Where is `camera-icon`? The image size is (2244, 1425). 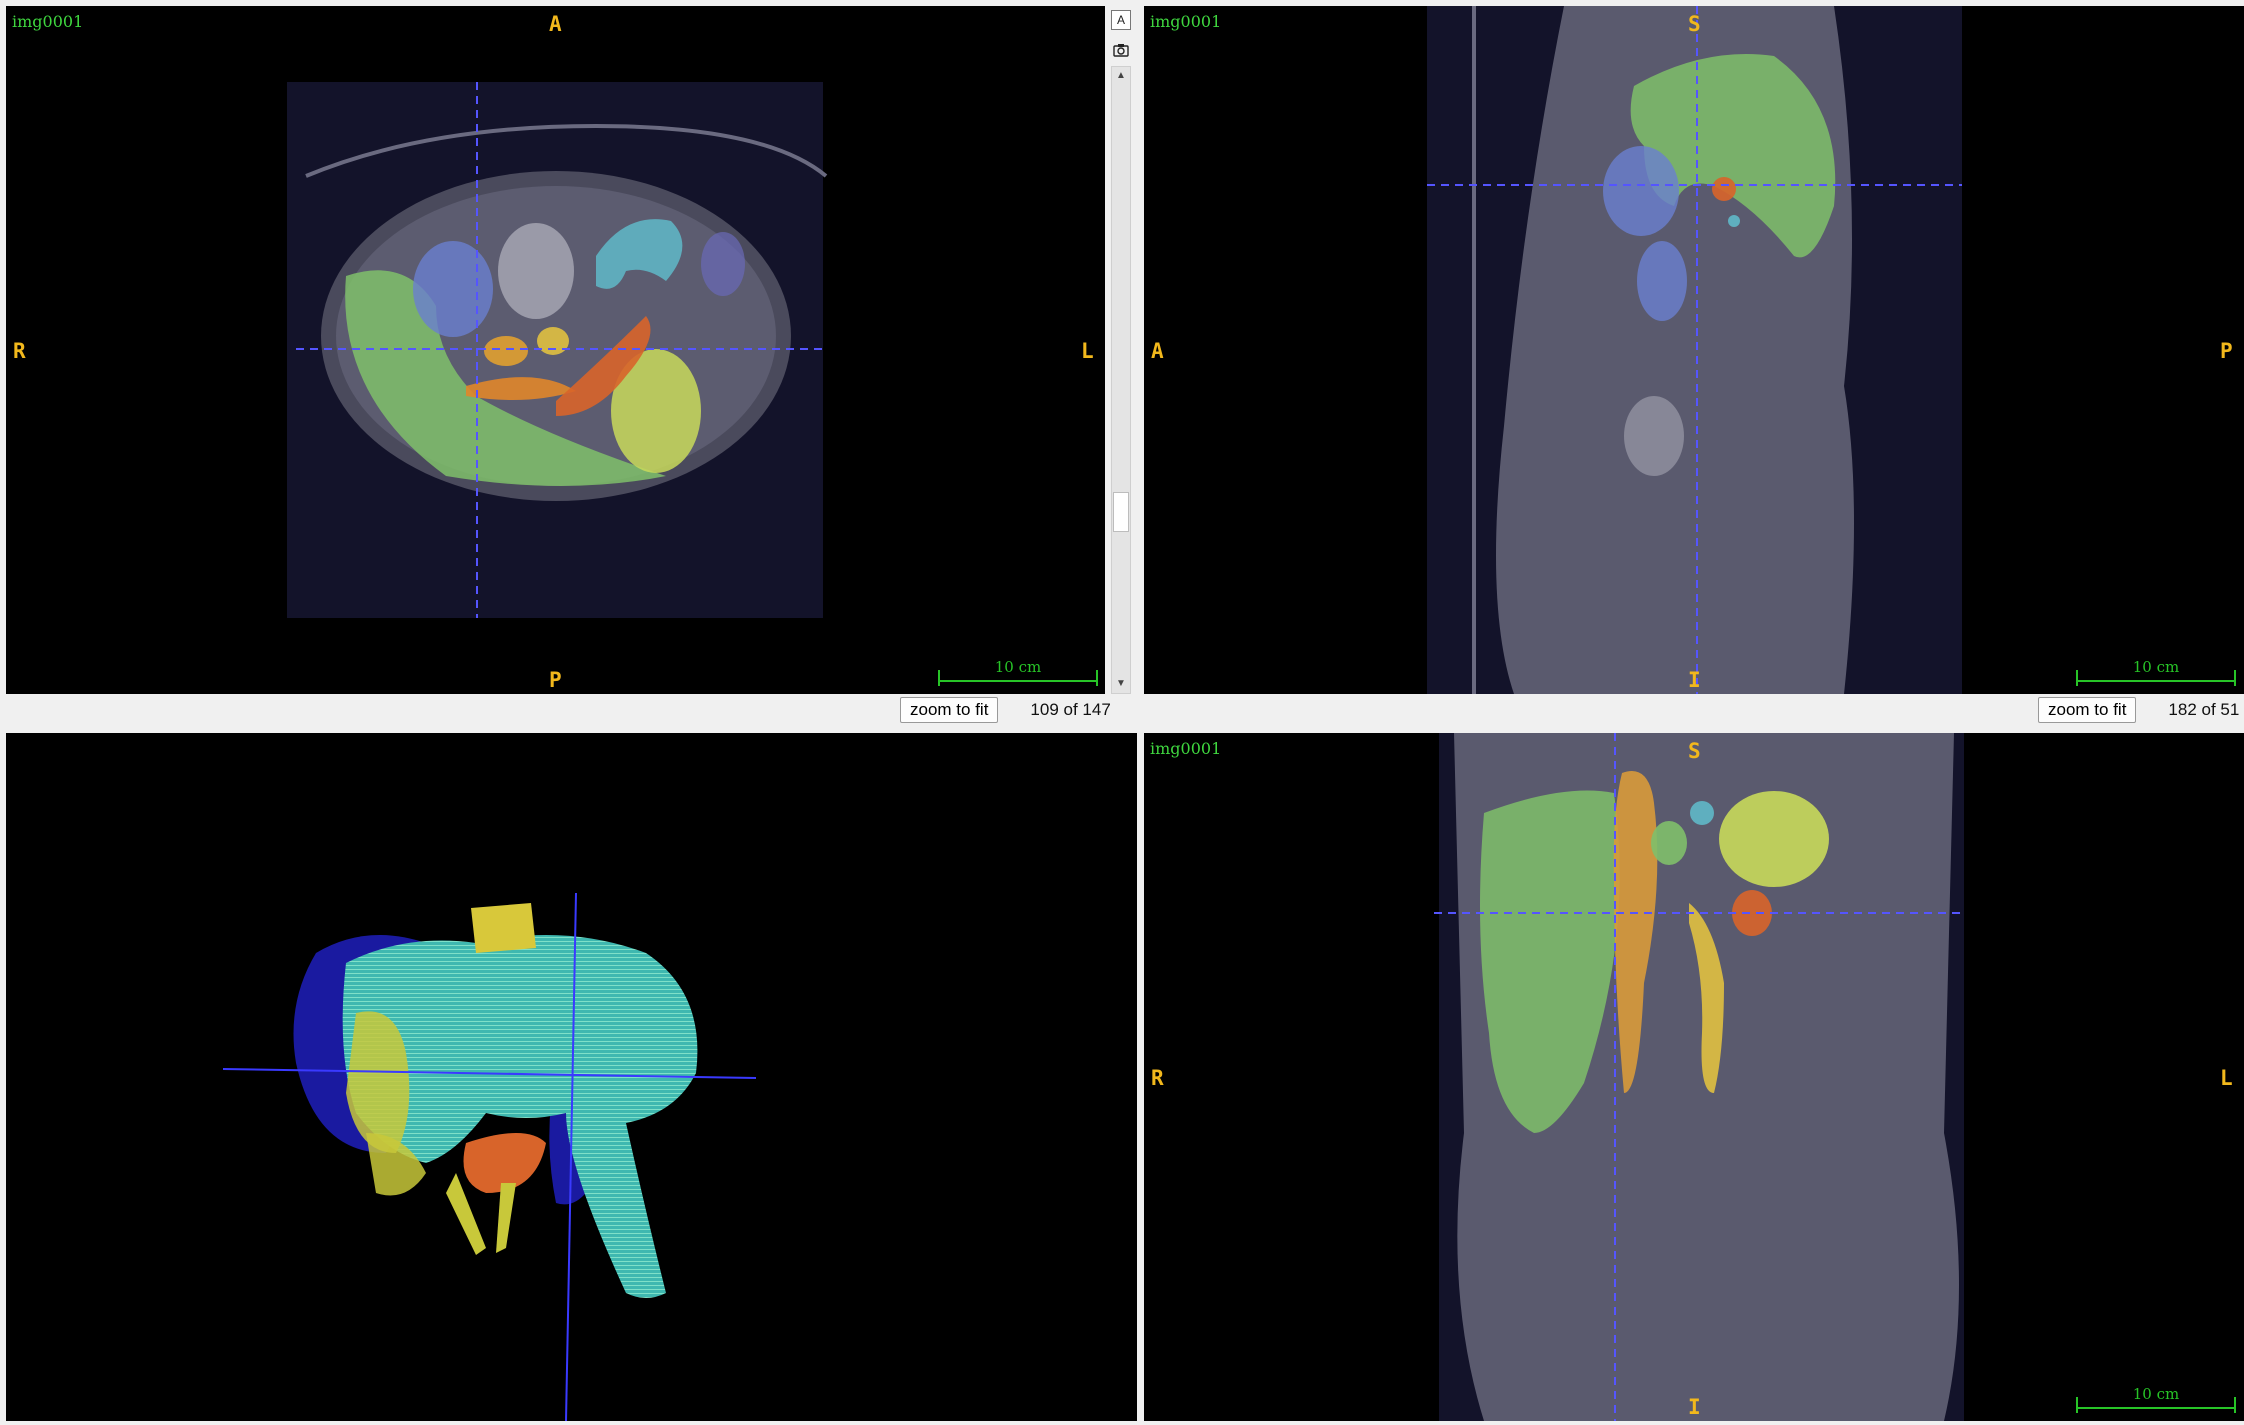 camera-icon is located at coordinates (1121, 50).